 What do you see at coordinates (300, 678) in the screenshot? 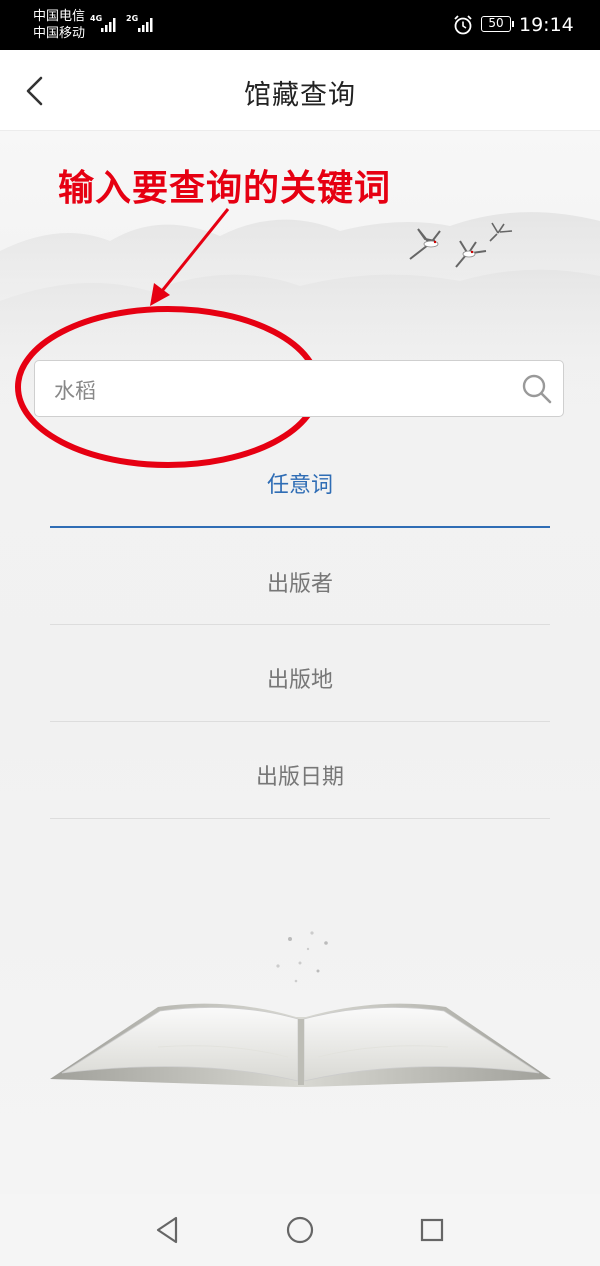
I see `tab-publish-place: 出版地` at bounding box center [300, 678].